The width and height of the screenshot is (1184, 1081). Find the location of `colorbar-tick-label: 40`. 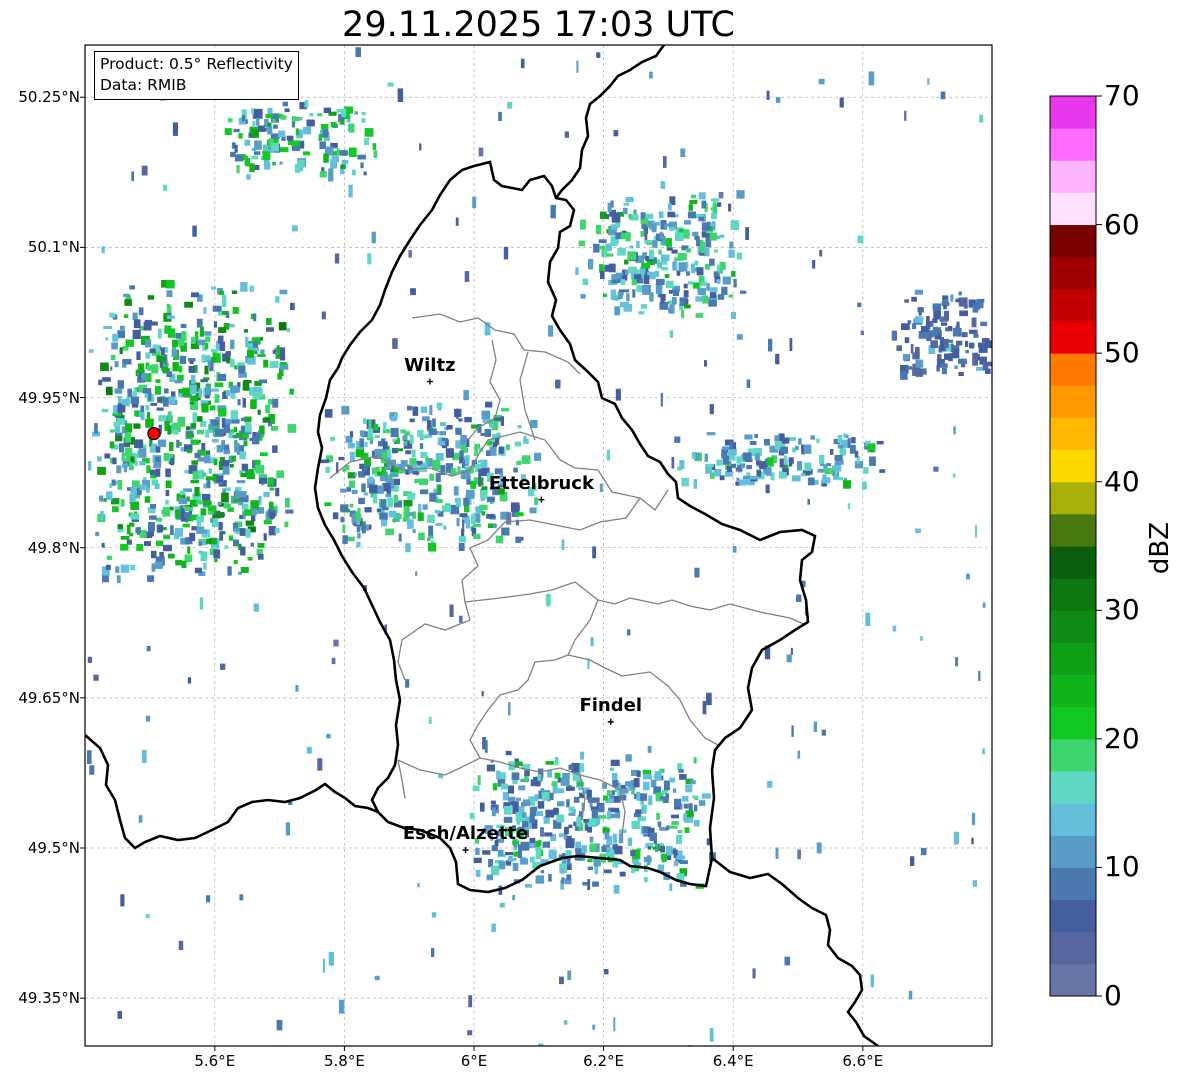

colorbar-tick-label: 40 is located at coordinates (1122, 481).